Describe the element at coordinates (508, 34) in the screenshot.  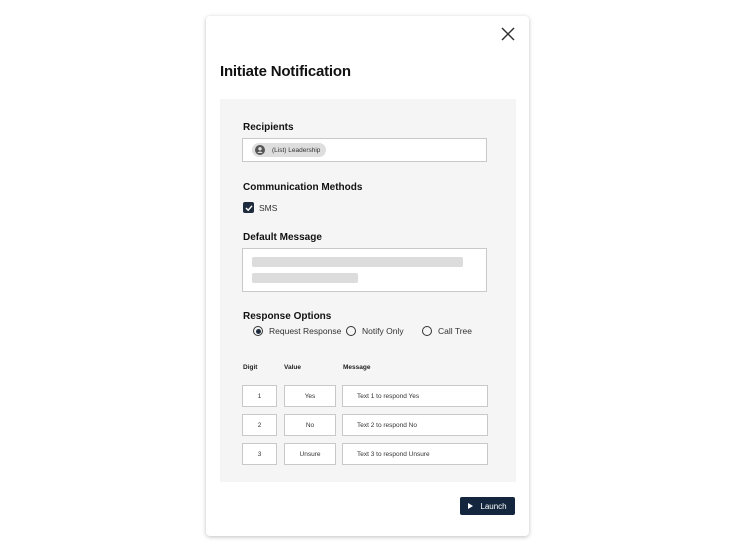
I see `close-icon` at that location.